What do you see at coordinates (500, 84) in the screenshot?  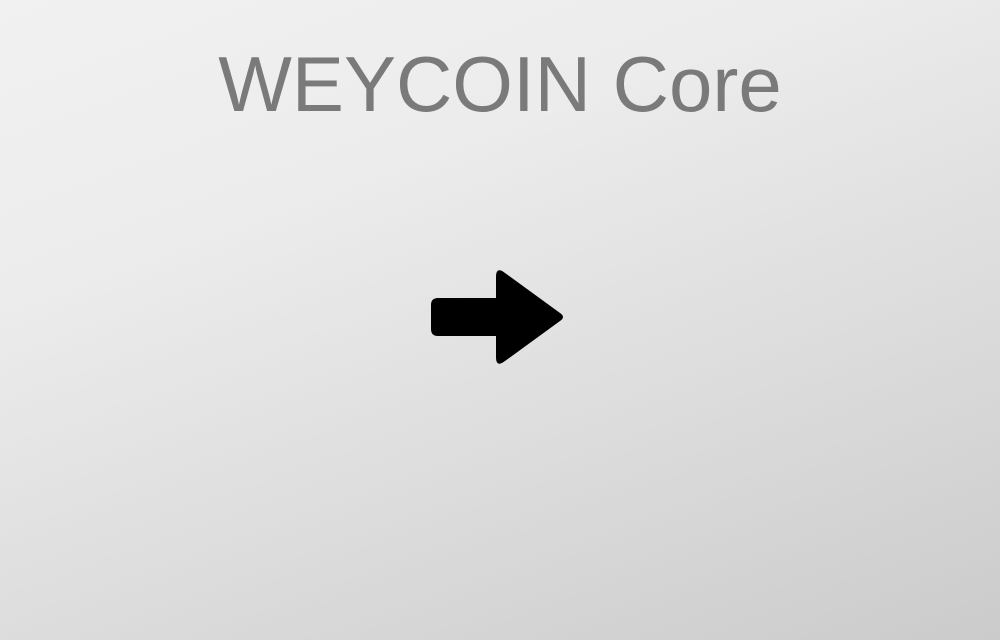 I see `app-title: WEYCOIN Core` at bounding box center [500, 84].